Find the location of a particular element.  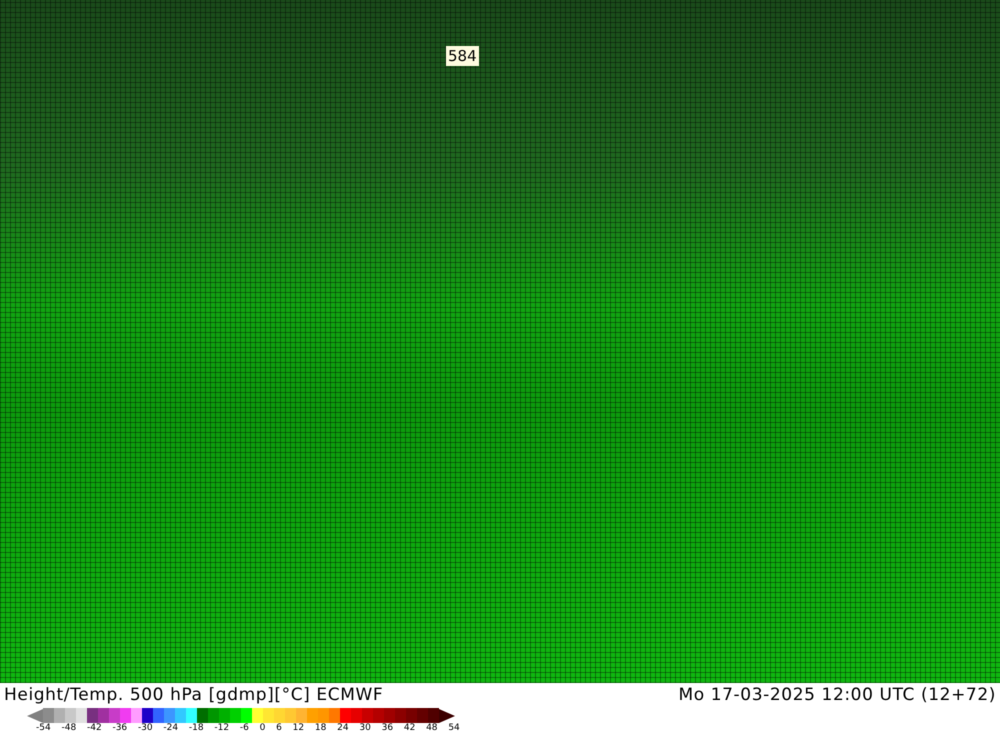

legend-tick-label: -30 is located at coordinates (145, 728).